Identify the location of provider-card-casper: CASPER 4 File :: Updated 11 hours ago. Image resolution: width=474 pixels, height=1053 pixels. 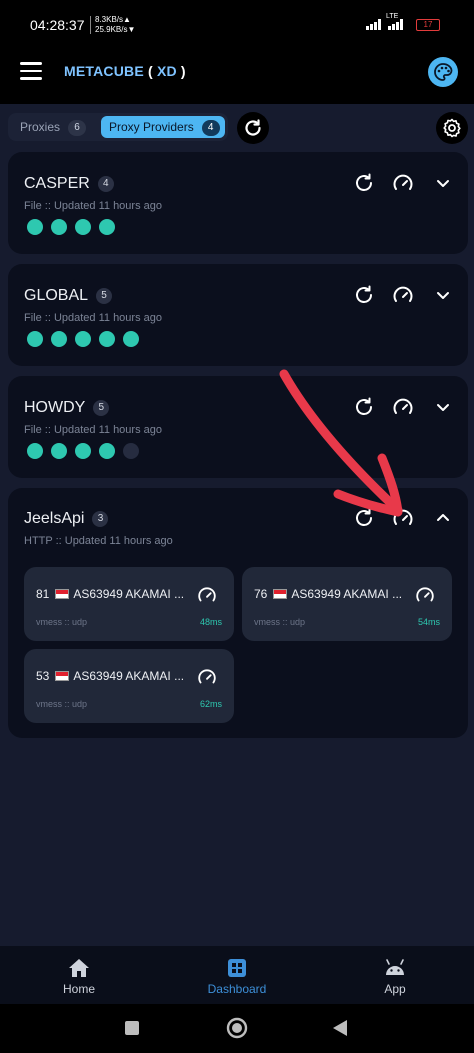
(238, 203).